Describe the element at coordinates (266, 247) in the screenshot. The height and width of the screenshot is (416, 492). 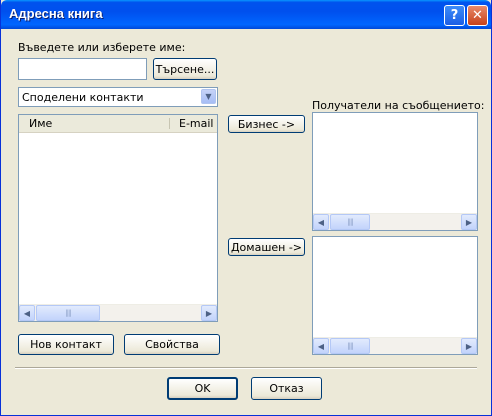
I see `add-home-button: Домашен ->` at that location.